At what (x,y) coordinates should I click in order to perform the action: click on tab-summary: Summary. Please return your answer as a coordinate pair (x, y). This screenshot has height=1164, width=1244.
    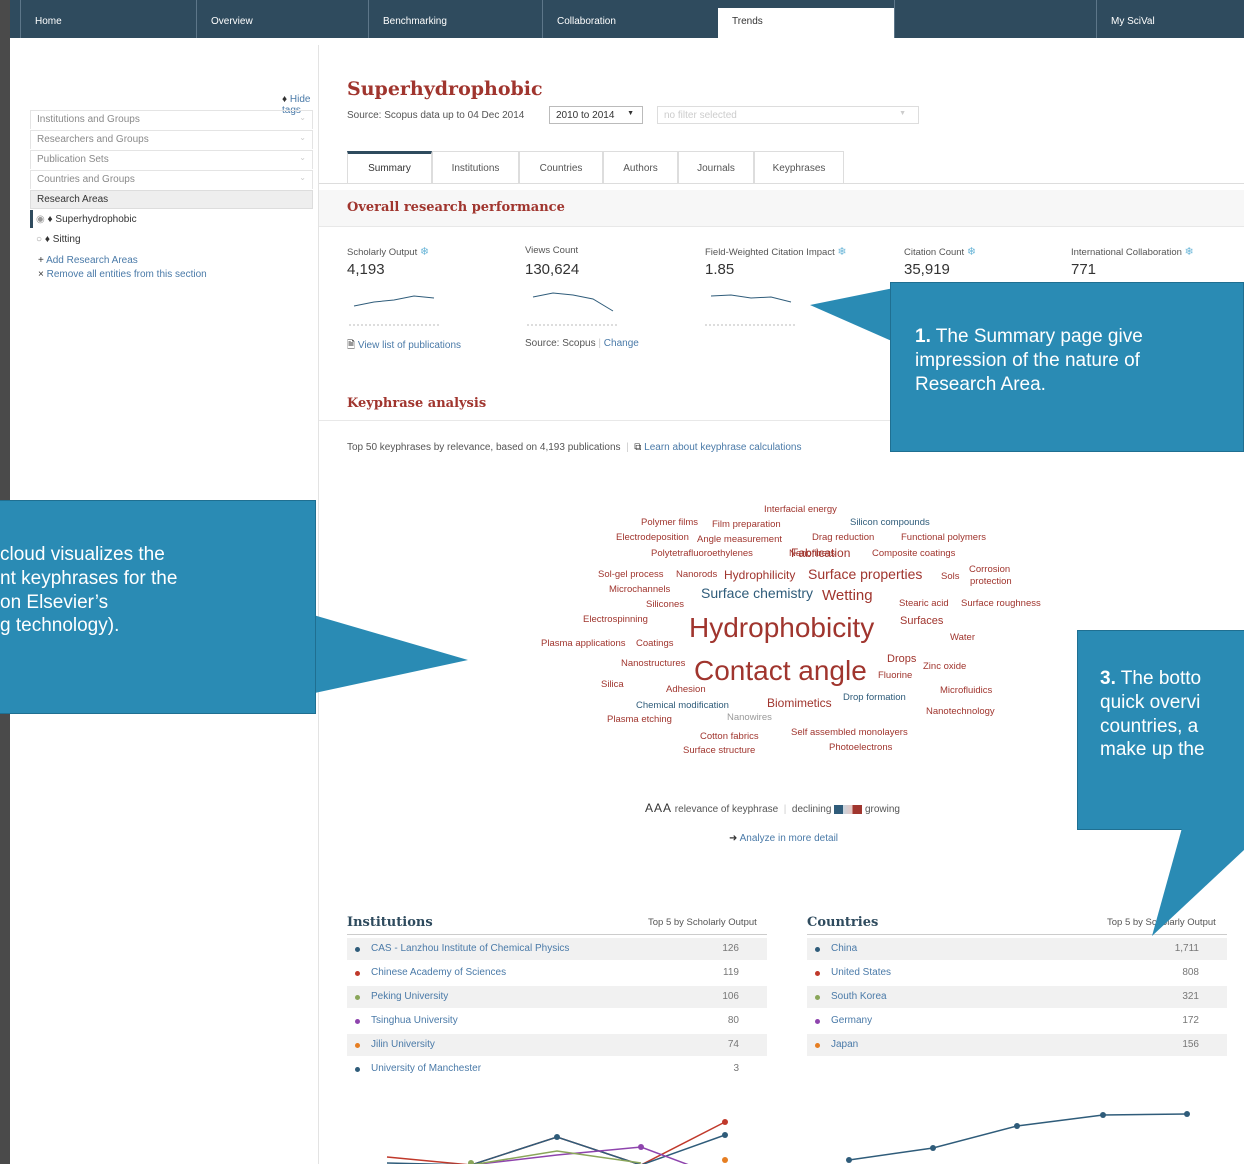
    Looking at the image, I should click on (389, 167).